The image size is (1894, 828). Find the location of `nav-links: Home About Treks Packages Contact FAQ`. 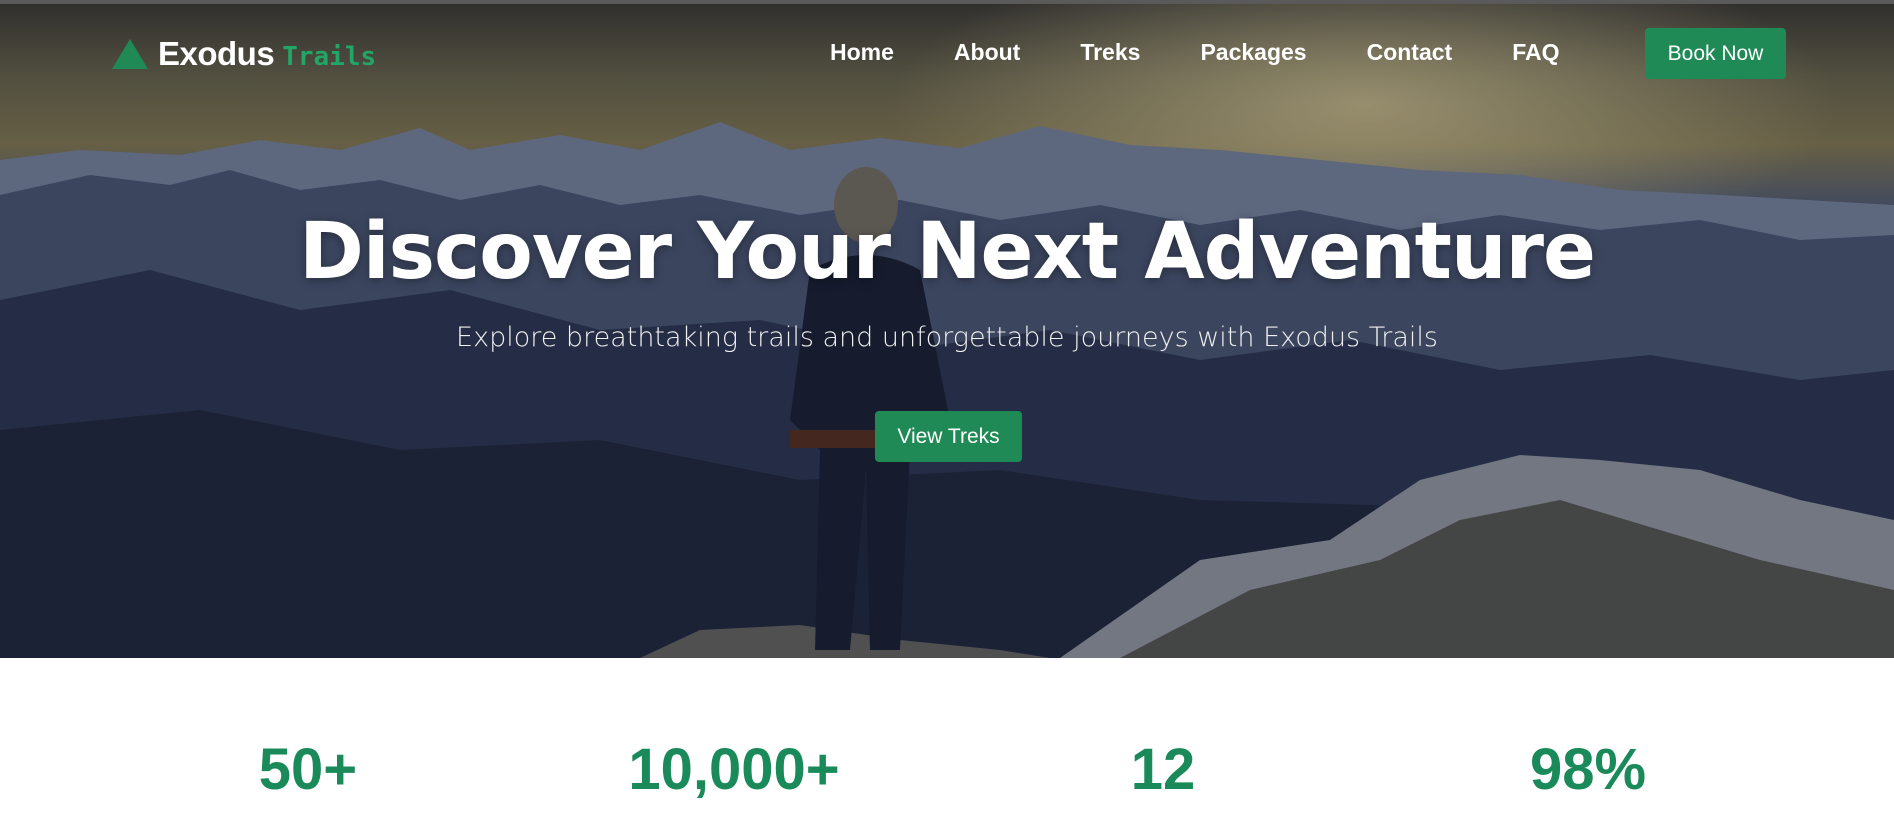

nav-links: Home About Treks Packages Contact FAQ is located at coordinates (1194, 52).